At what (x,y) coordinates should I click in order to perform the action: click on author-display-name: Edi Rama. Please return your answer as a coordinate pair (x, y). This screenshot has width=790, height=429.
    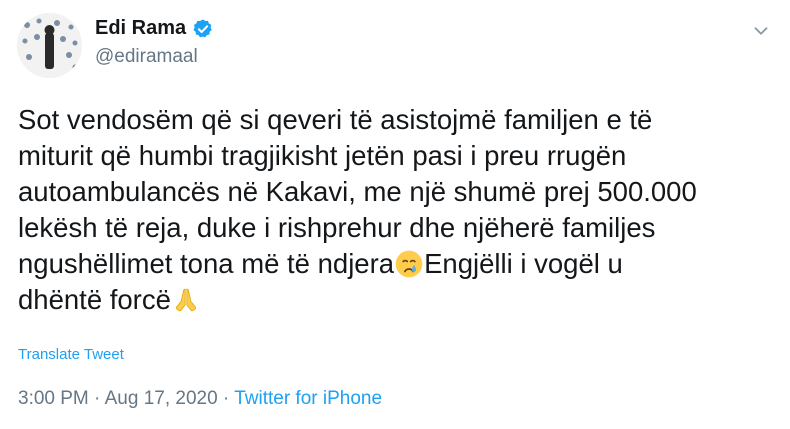
    Looking at the image, I should click on (140, 28).